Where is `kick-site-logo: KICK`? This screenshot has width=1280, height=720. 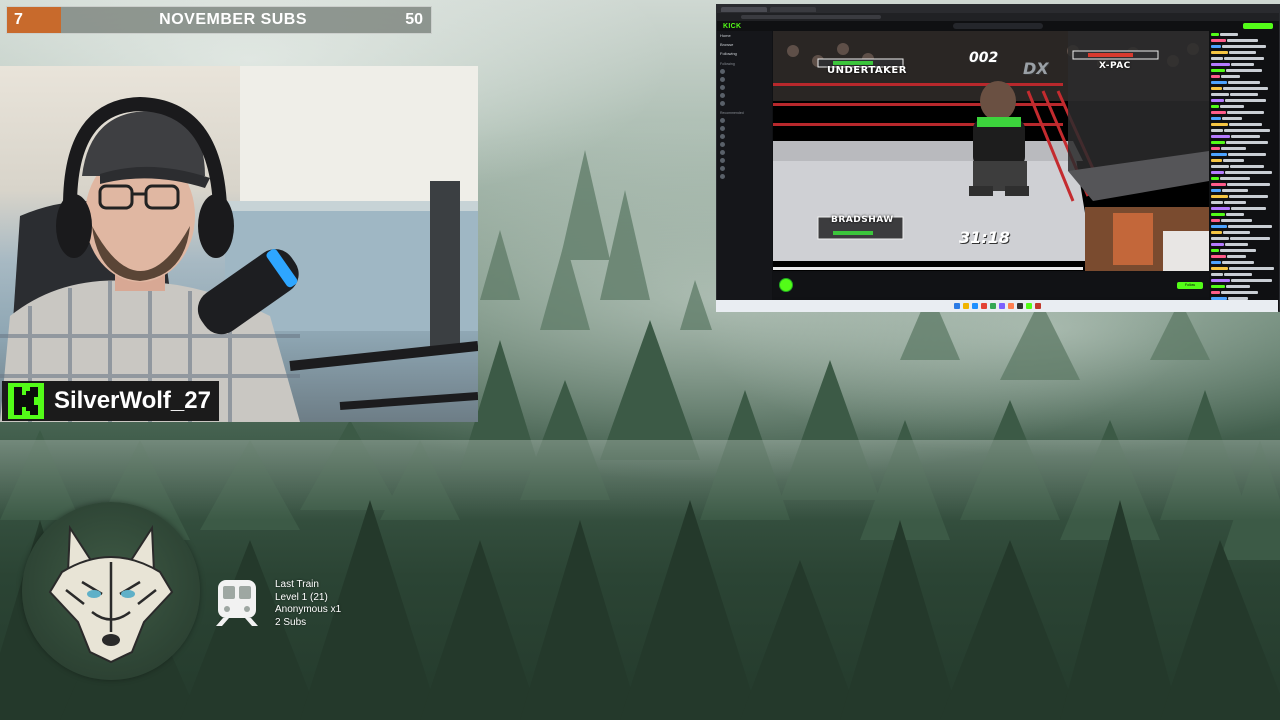 kick-site-logo: KICK is located at coordinates (732, 26).